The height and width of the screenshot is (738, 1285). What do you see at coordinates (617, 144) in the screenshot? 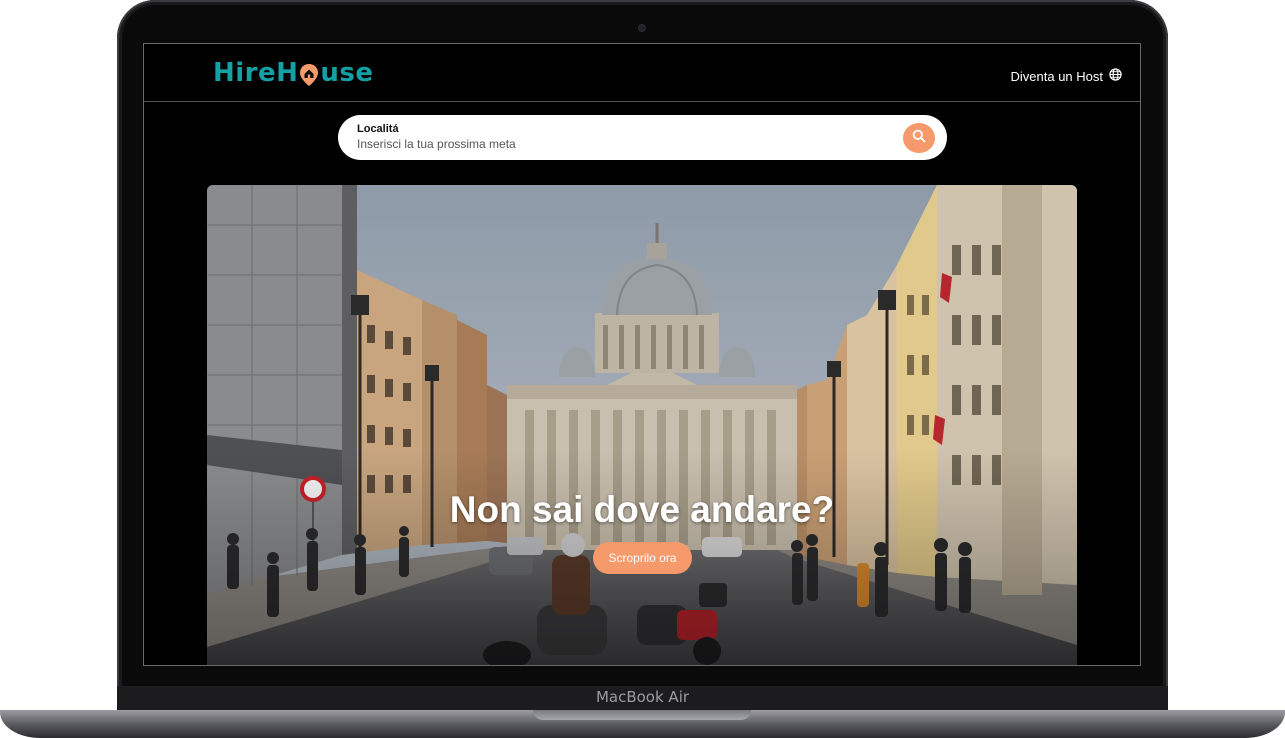
I see `location-search-input` at bounding box center [617, 144].